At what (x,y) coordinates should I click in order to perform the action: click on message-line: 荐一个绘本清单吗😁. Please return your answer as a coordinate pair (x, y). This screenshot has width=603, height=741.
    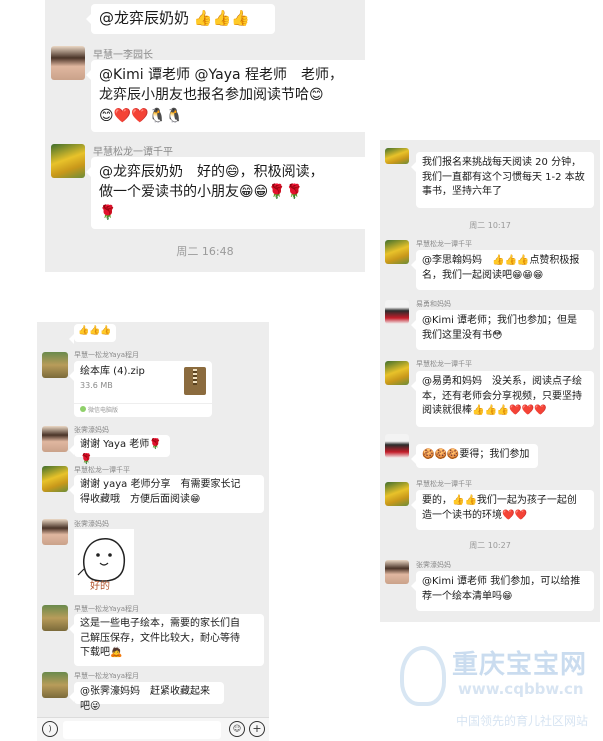
    Looking at the image, I should click on (467, 596).